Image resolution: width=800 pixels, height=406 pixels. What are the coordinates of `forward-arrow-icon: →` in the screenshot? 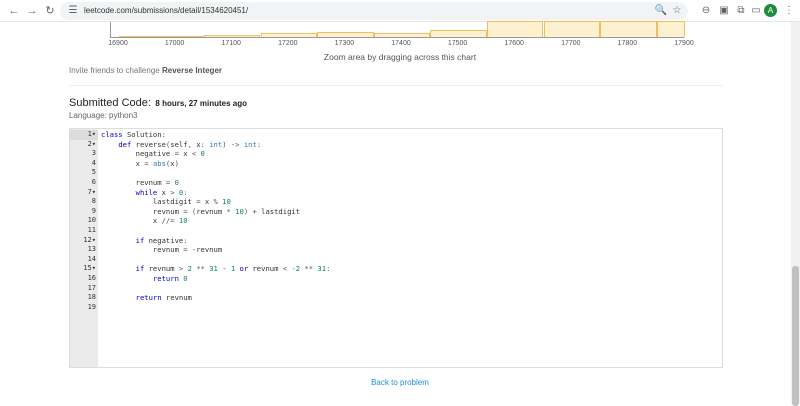 It's located at (32, 11).